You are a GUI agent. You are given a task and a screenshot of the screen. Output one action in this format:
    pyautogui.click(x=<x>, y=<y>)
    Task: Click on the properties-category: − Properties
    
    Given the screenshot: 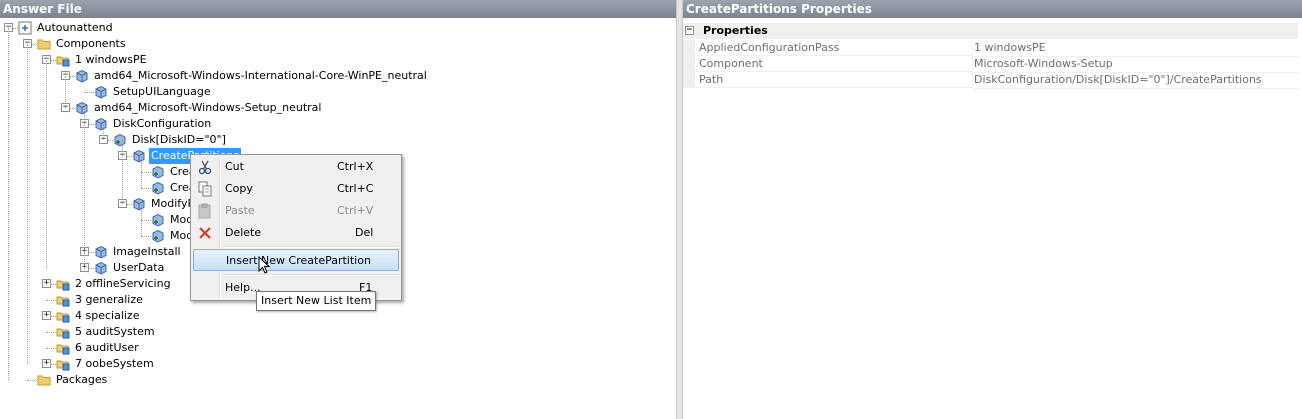 What is the action you would take?
    pyautogui.click(x=990, y=31)
    